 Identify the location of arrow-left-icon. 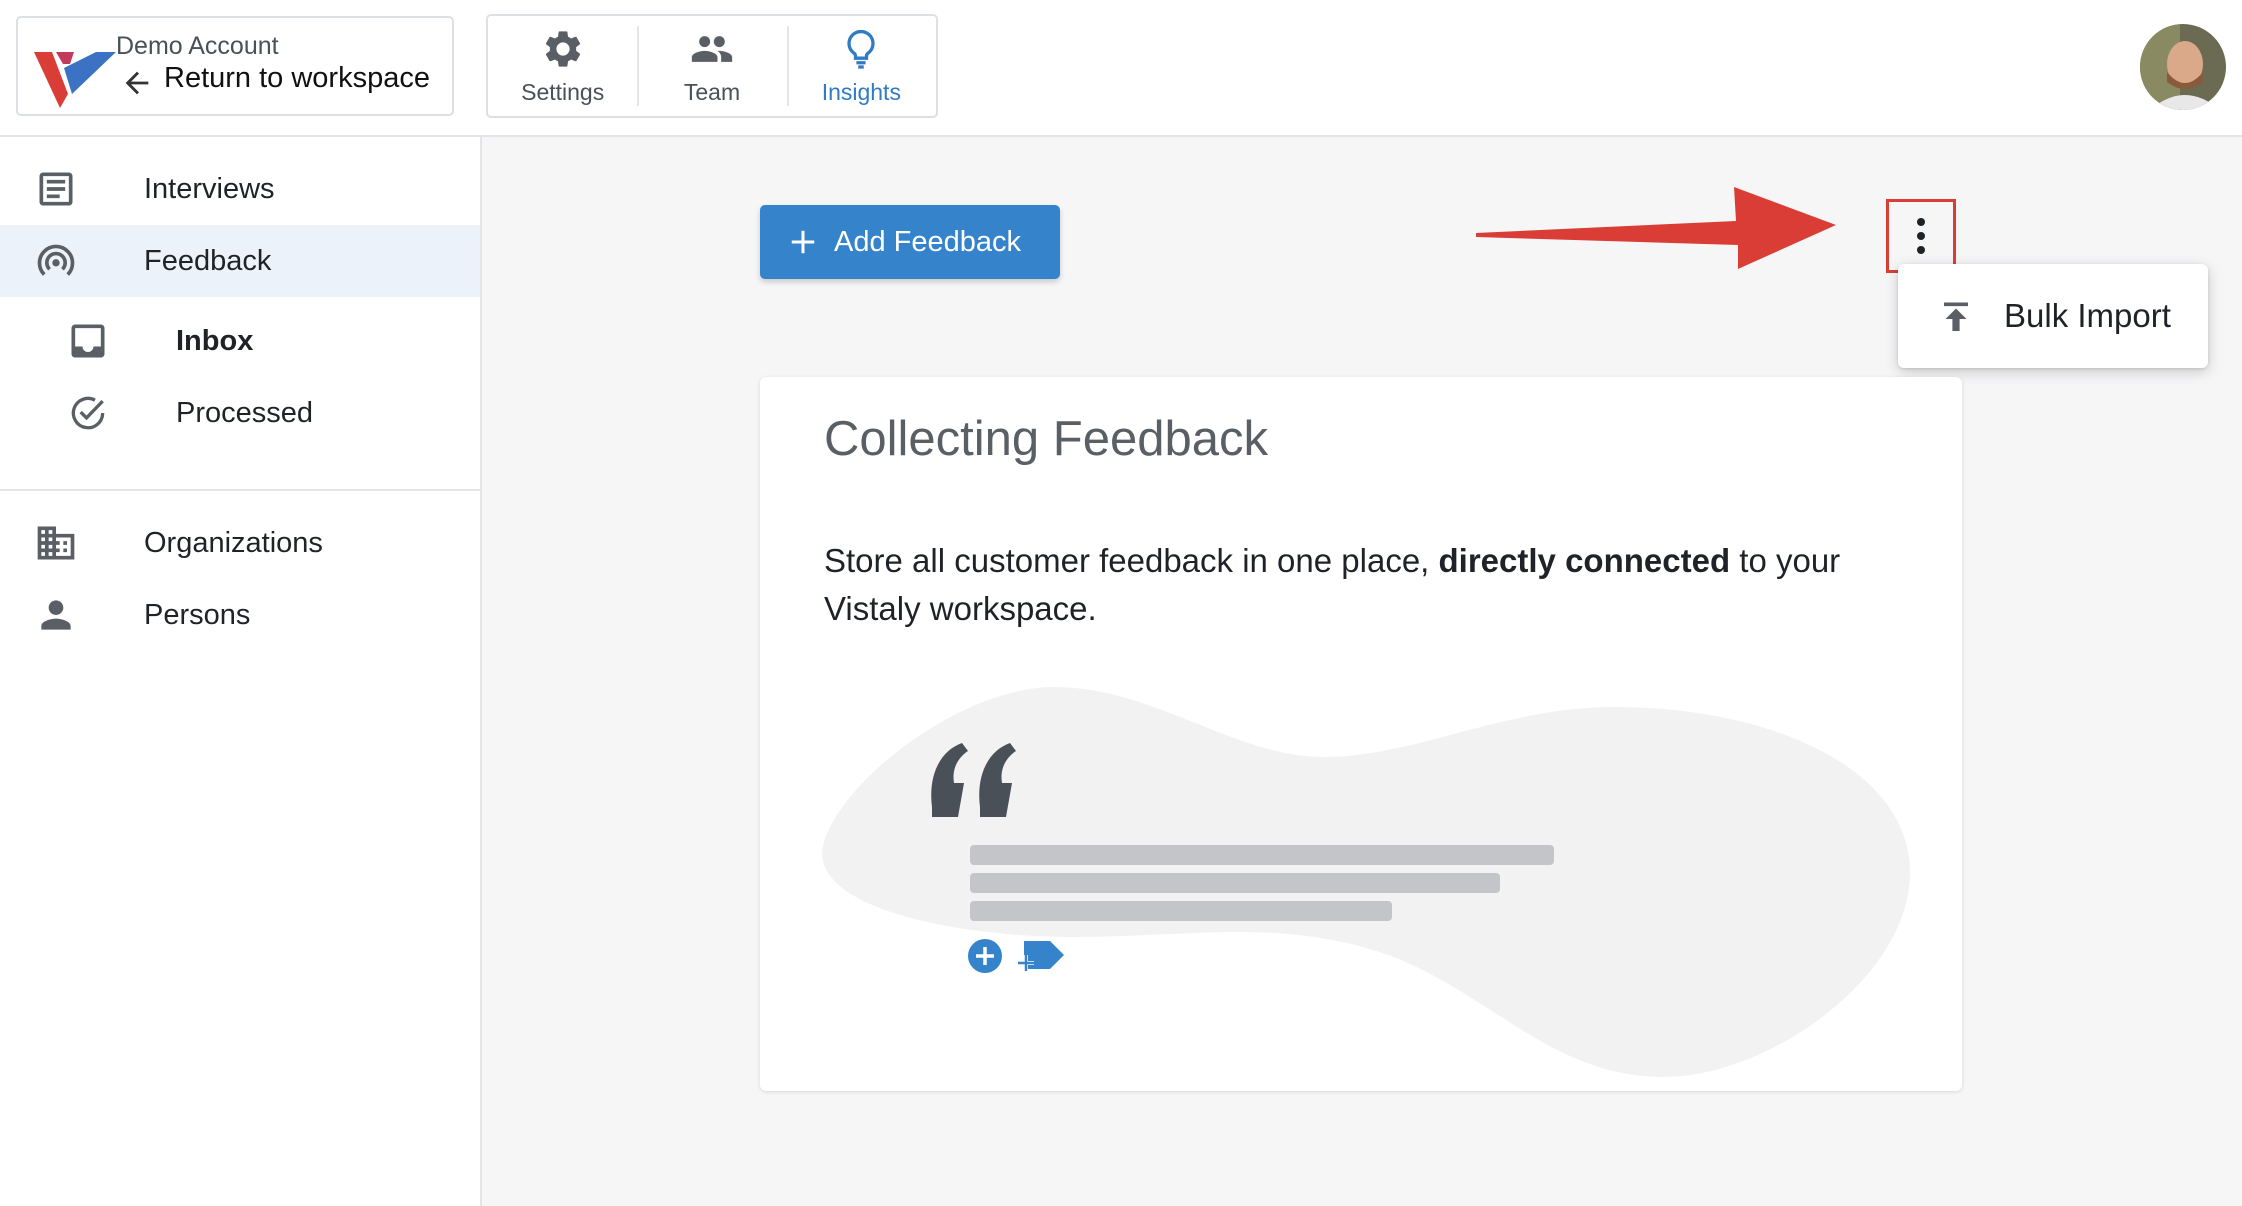
(137, 83).